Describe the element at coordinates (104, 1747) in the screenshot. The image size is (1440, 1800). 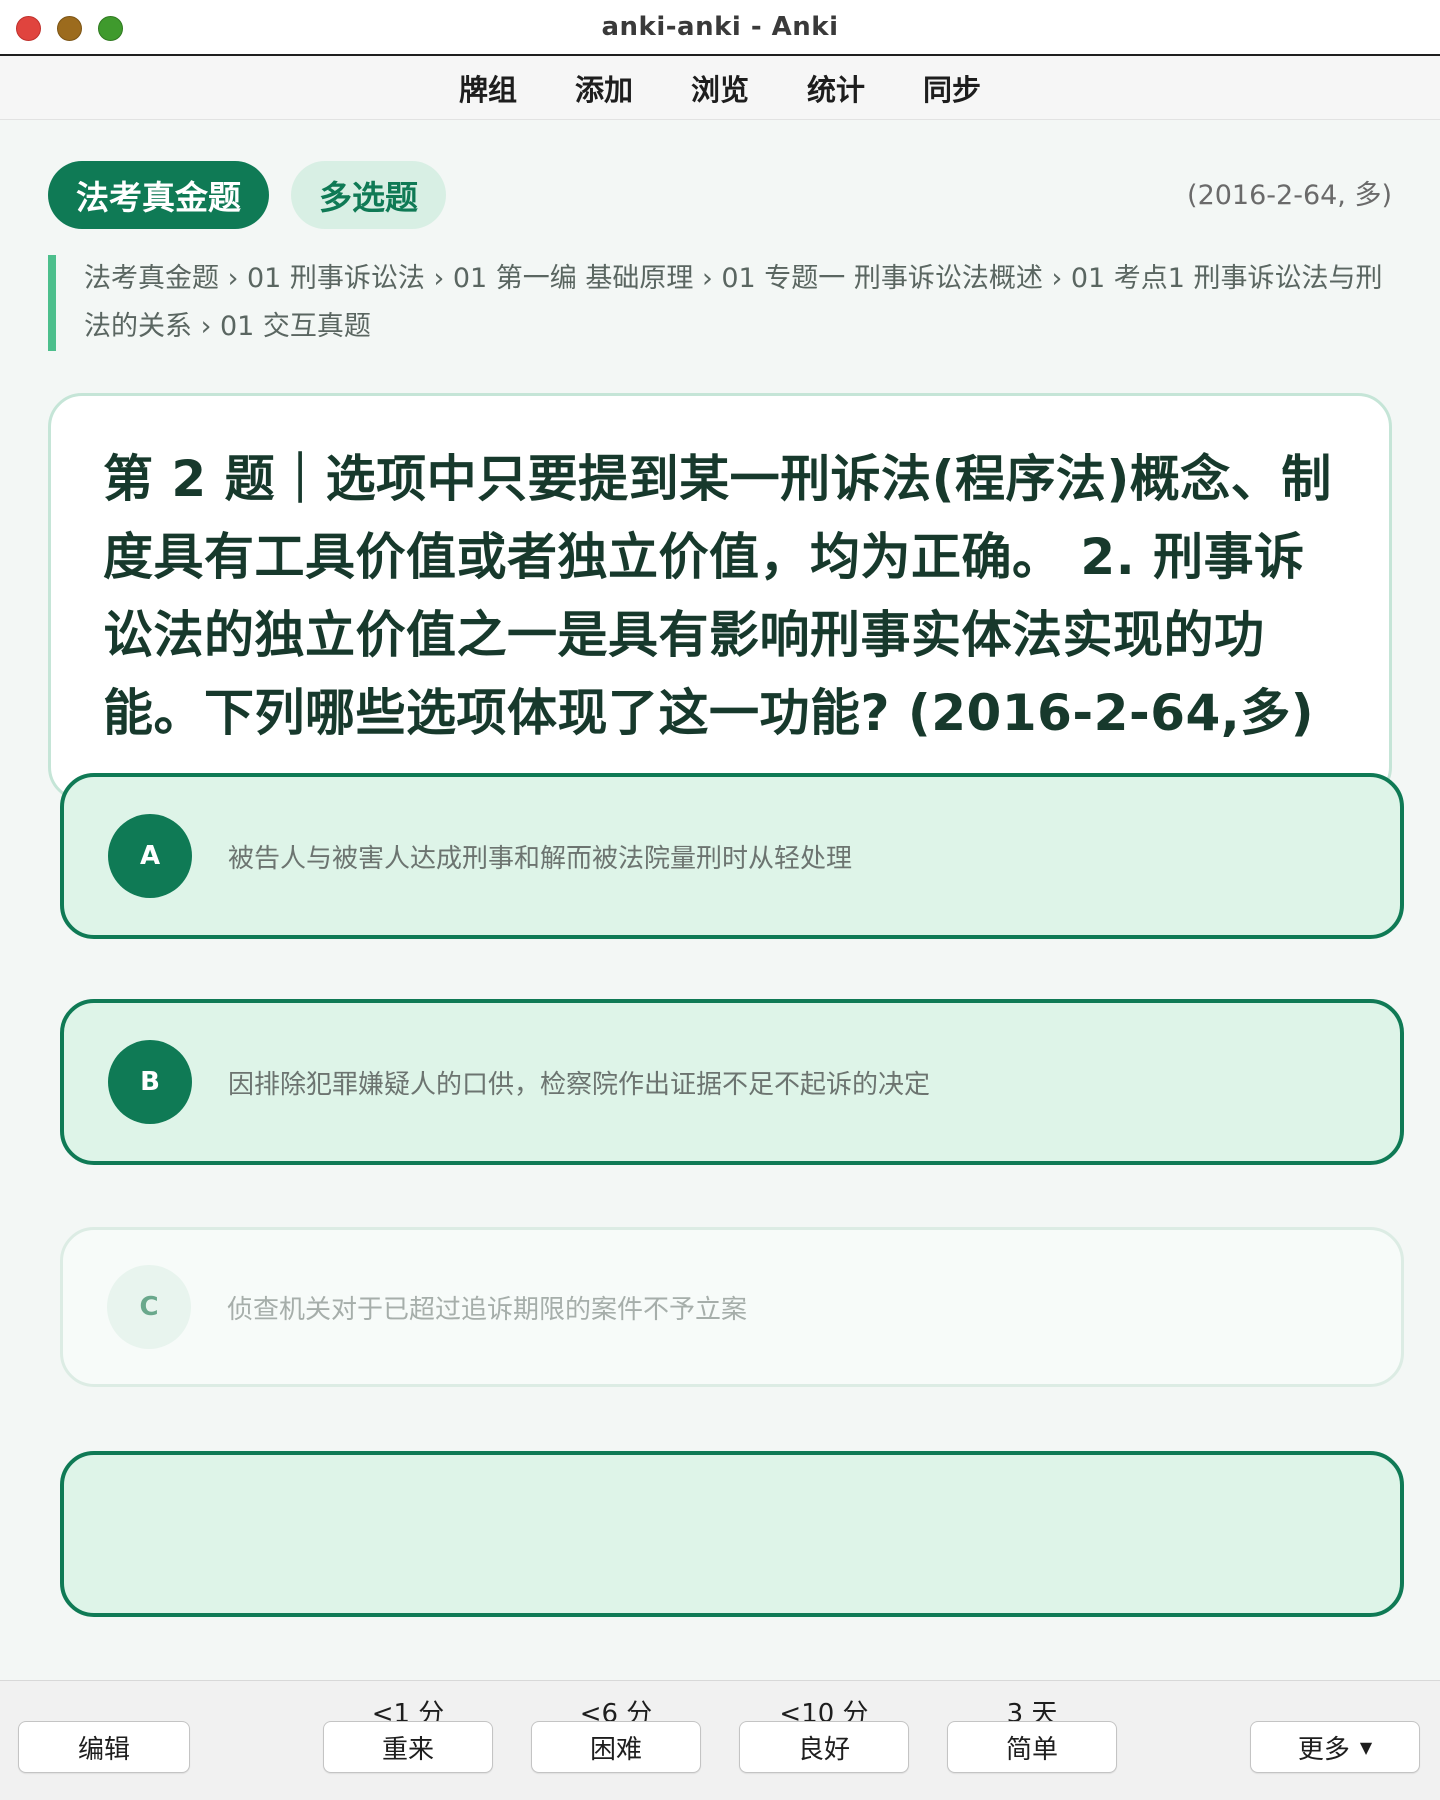
I see `edit-button: 编辑` at that location.